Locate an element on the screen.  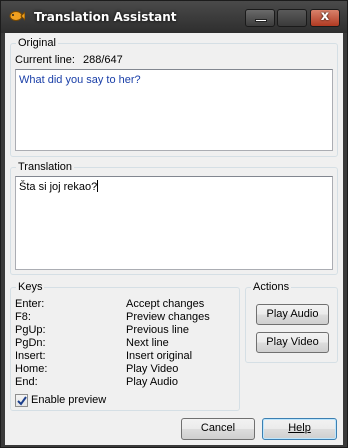
minimize-icon is located at coordinates (261, 20).